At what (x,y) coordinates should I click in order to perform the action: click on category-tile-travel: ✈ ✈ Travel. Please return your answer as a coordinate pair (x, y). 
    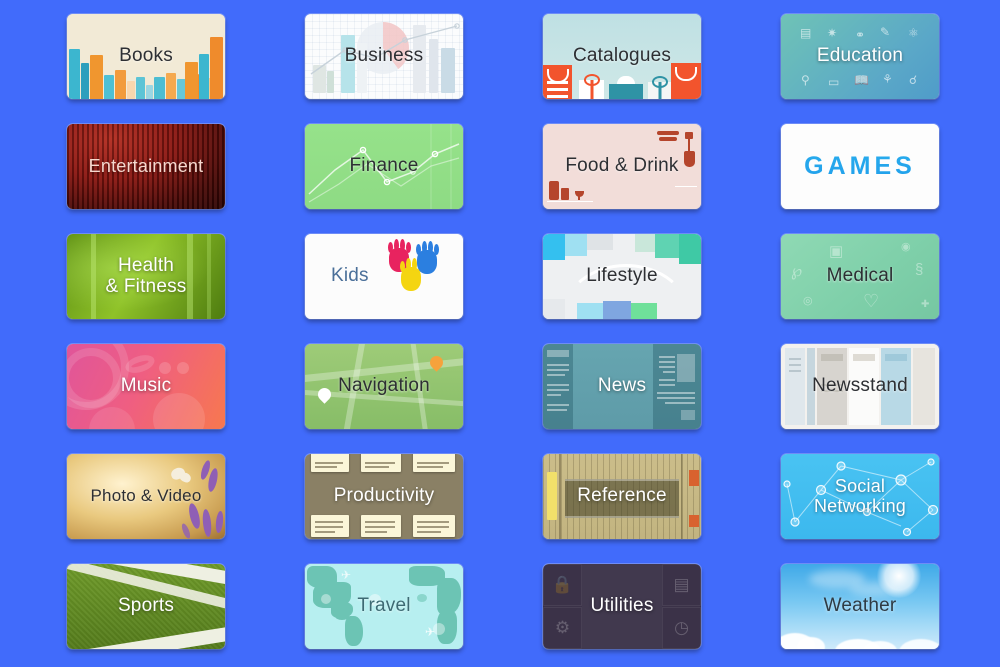
    Looking at the image, I should click on (384, 606).